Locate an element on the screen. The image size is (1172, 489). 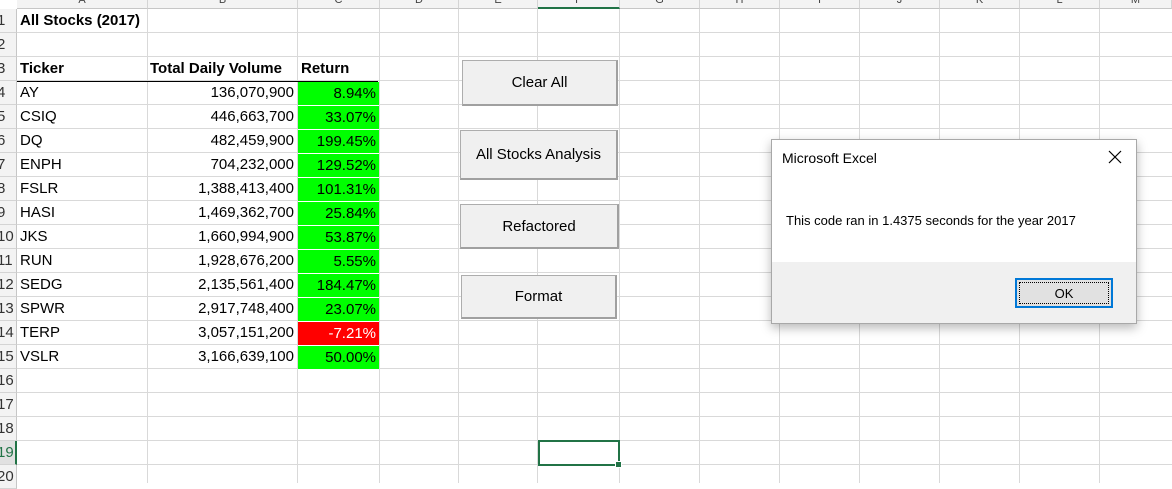
volume-cell: 1,388,413,400 is located at coordinates (222, 189).